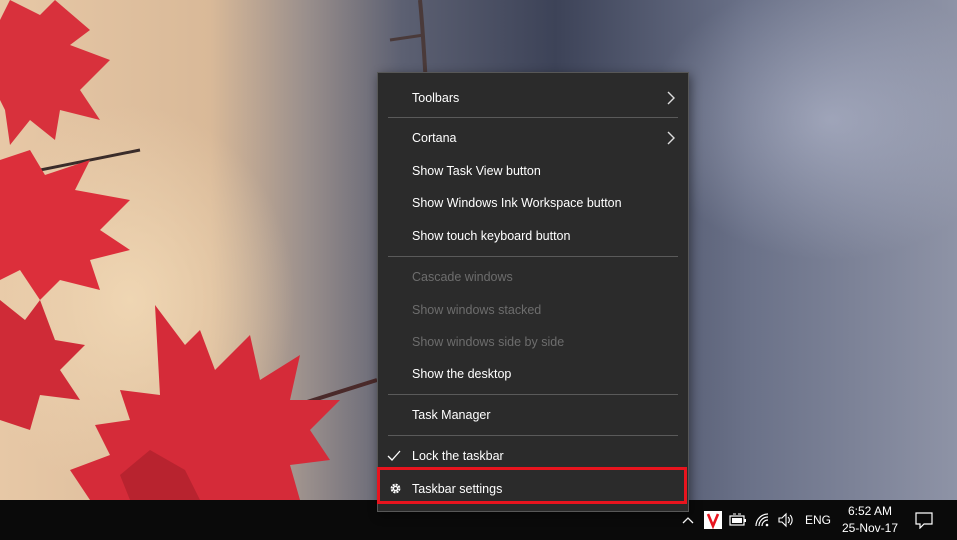  Describe the element at coordinates (462, 374) in the screenshot. I see `menu-item-label: Show the desktop` at that location.